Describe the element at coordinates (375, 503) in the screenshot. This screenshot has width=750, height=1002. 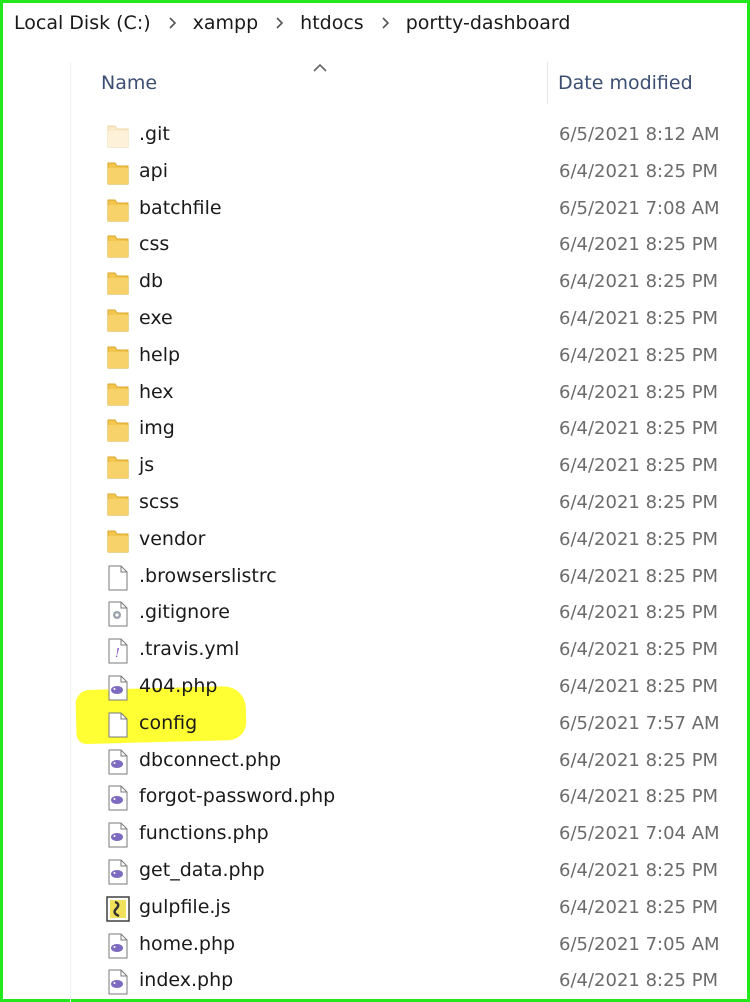
I see `file-row: scss 6/4/2021 8:25 PM` at that location.